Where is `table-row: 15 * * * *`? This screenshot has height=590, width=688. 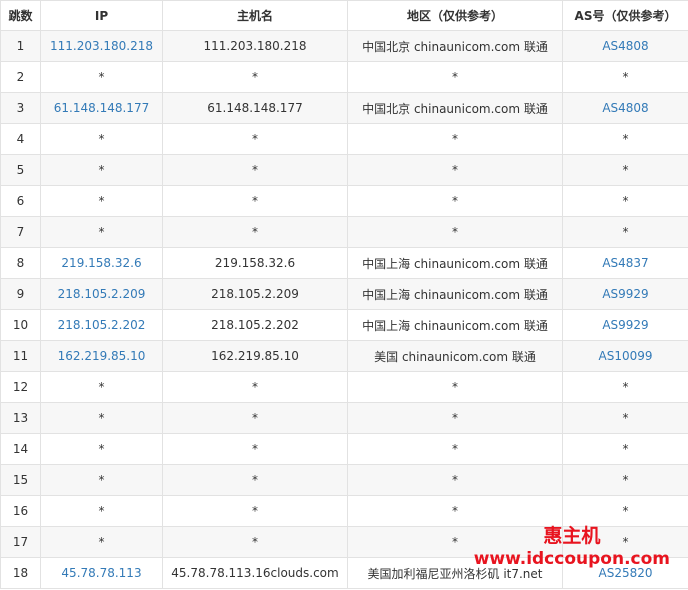 table-row: 15 * * * * is located at coordinates (344, 480).